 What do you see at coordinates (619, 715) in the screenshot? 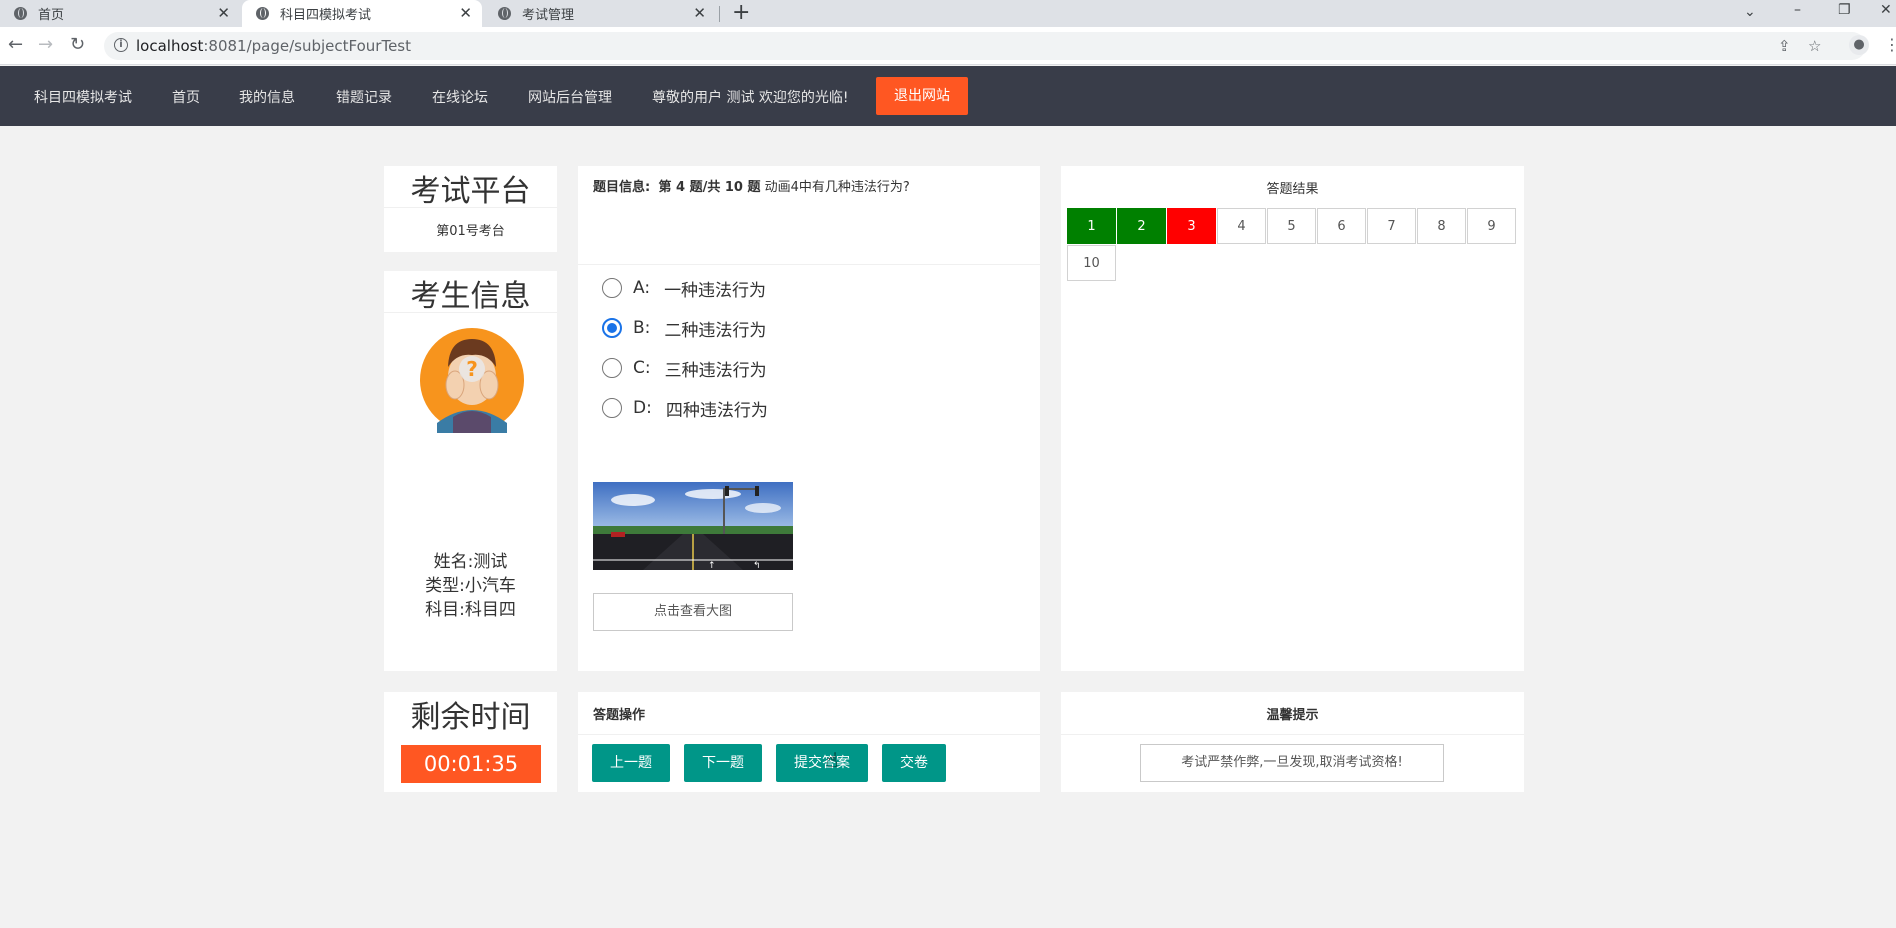
I see `operations-title: 答题操作` at bounding box center [619, 715].